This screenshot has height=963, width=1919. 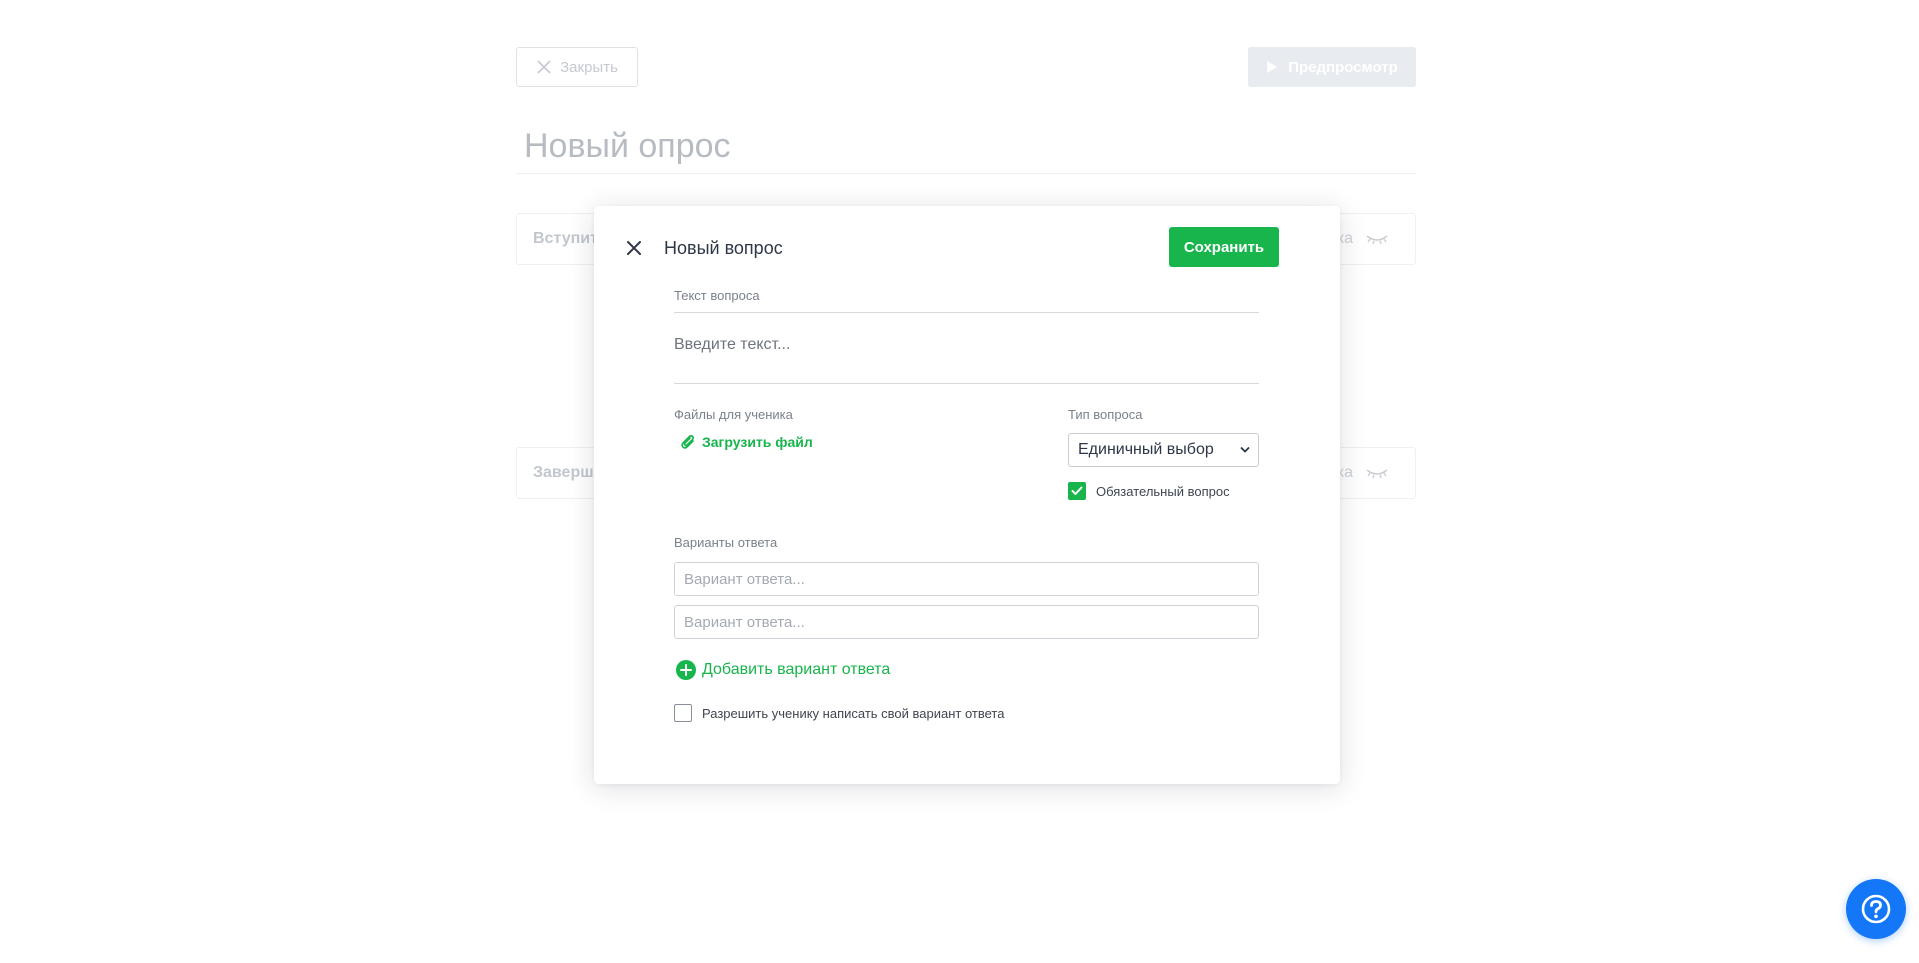 What do you see at coordinates (686, 670) in the screenshot?
I see `plus-circle-icon` at bounding box center [686, 670].